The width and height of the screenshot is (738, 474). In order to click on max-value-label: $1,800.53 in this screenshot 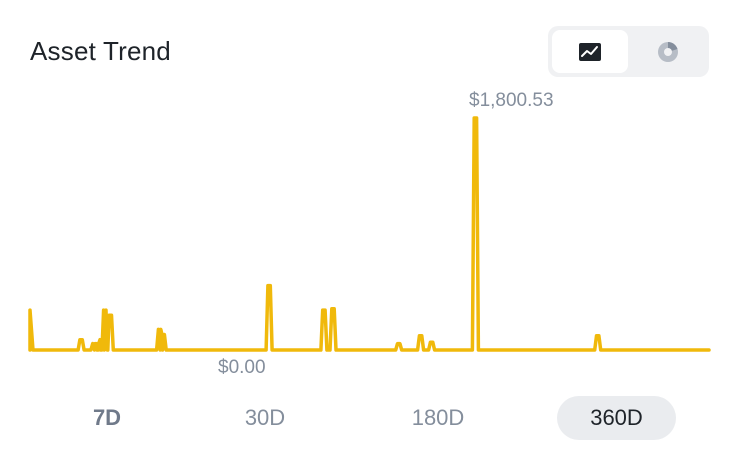, I will do `click(511, 100)`.